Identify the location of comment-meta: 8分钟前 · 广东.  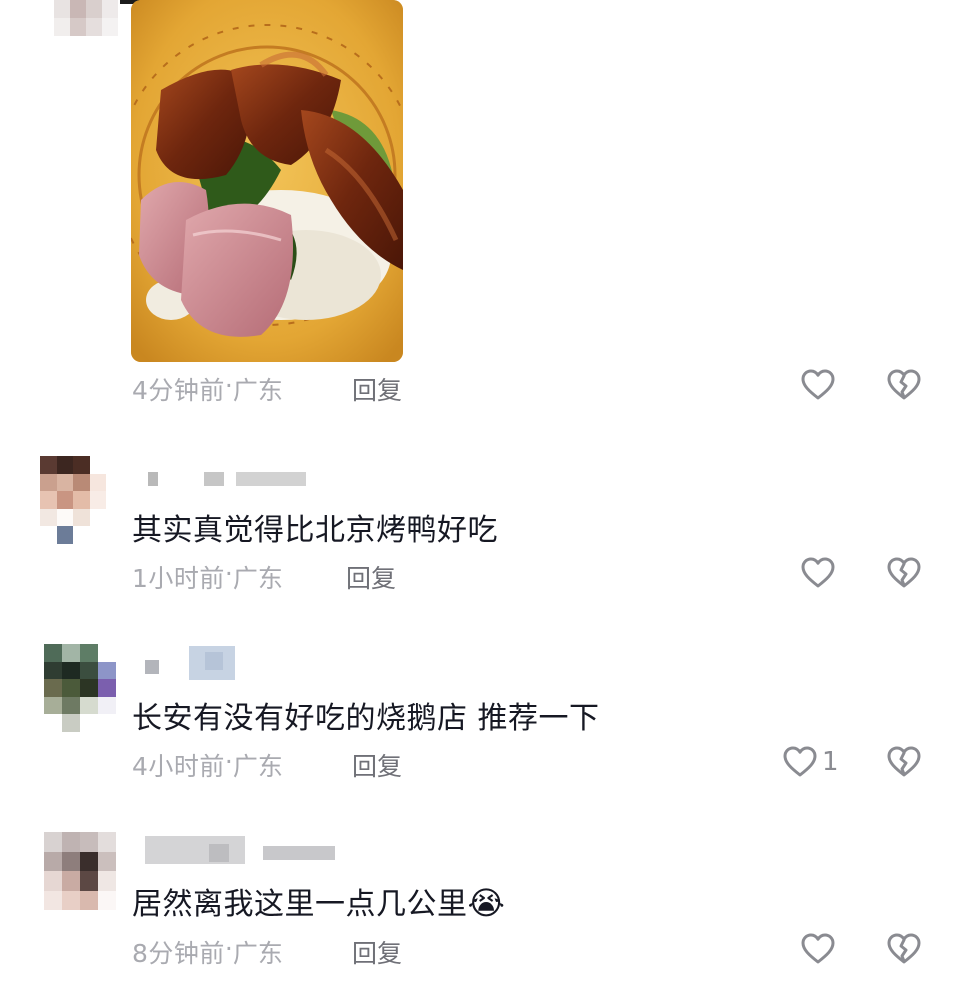
(207, 952).